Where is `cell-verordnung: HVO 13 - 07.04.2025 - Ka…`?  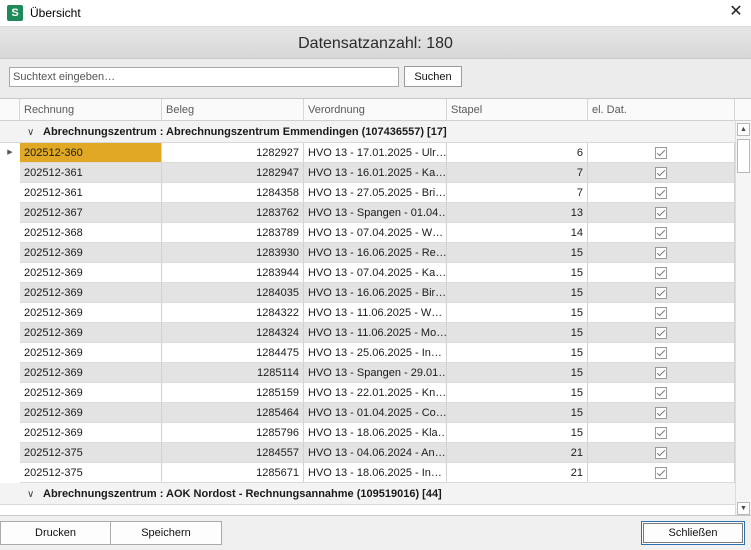 cell-verordnung: HVO 13 - 07.04.2025 - Ka… is located at coordinates (375, 273).